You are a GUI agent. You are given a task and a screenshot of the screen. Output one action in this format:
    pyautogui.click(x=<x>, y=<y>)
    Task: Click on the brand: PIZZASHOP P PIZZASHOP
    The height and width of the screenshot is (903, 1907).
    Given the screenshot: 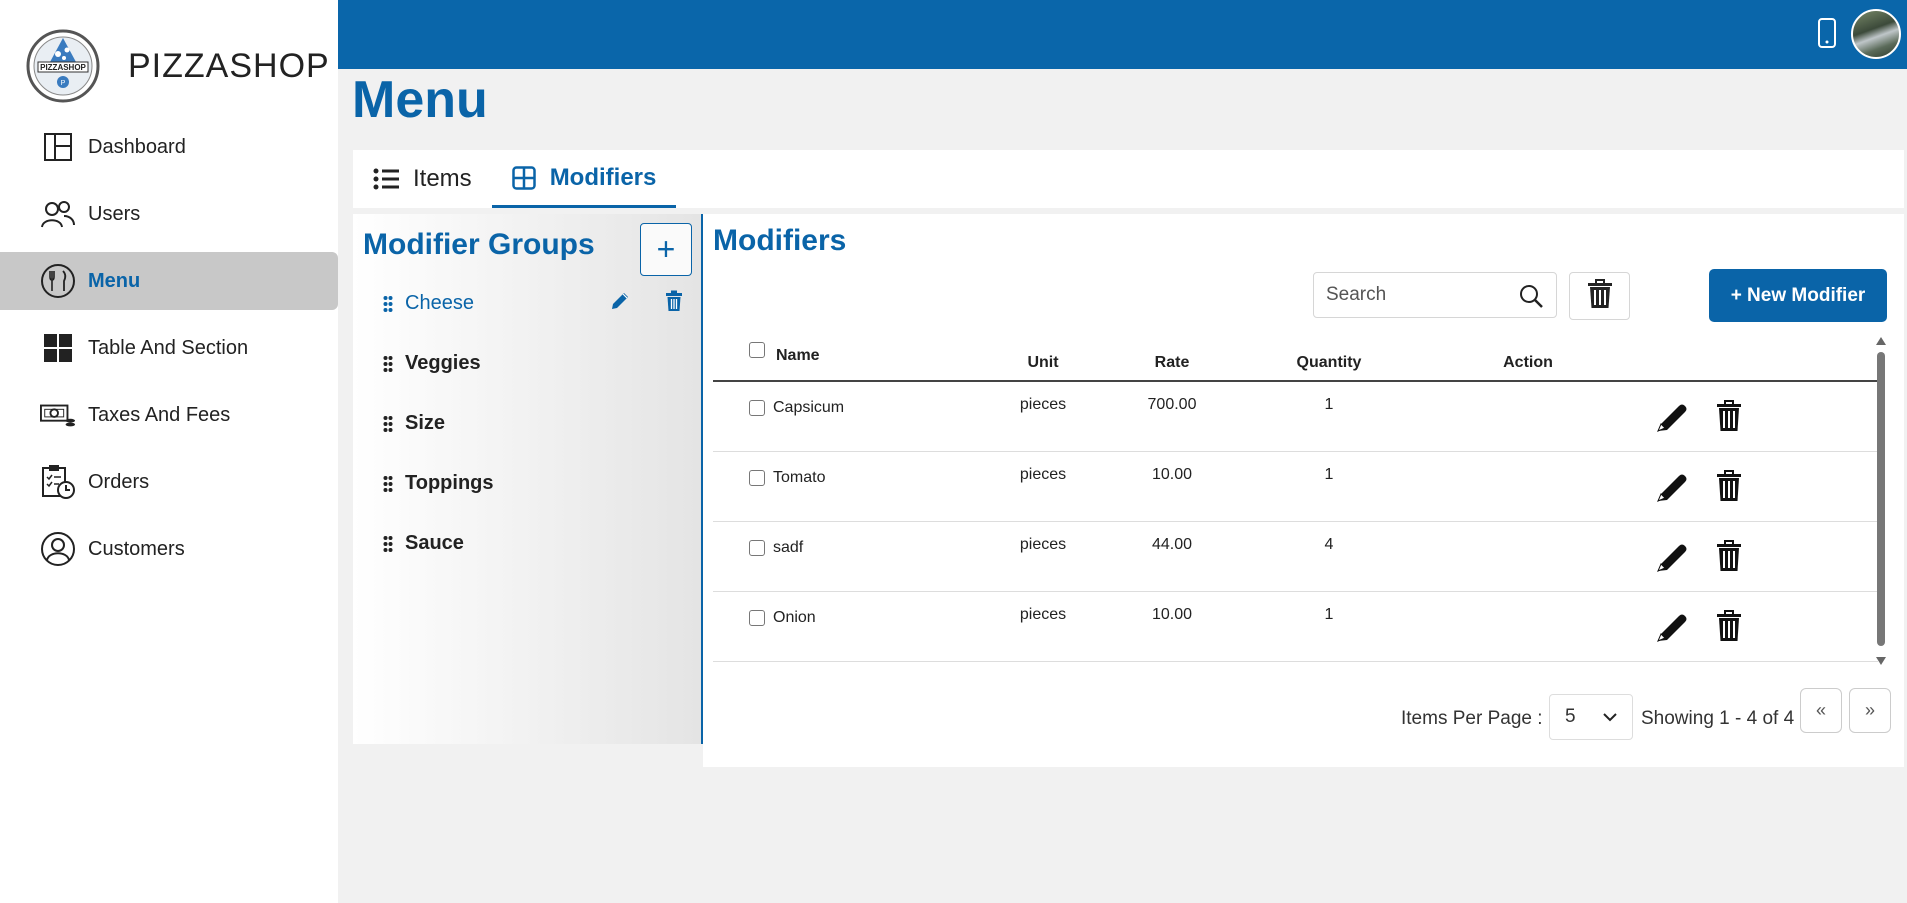 What is the action you would take?
    pyautogui.click(x=175, y=66)
    